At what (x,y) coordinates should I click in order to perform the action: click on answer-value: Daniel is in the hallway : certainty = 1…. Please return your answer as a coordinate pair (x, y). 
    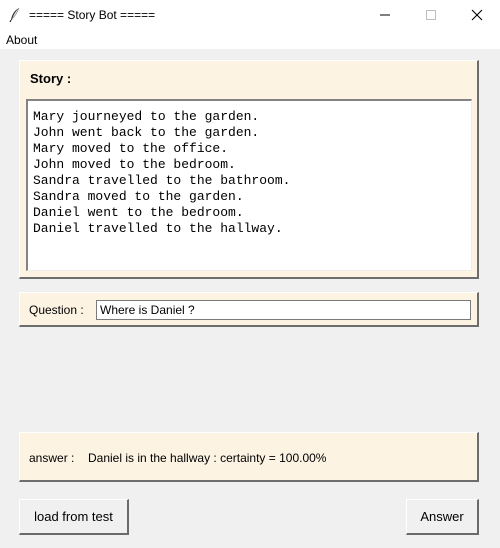
    Looking at the image, I should click on (207, 458).